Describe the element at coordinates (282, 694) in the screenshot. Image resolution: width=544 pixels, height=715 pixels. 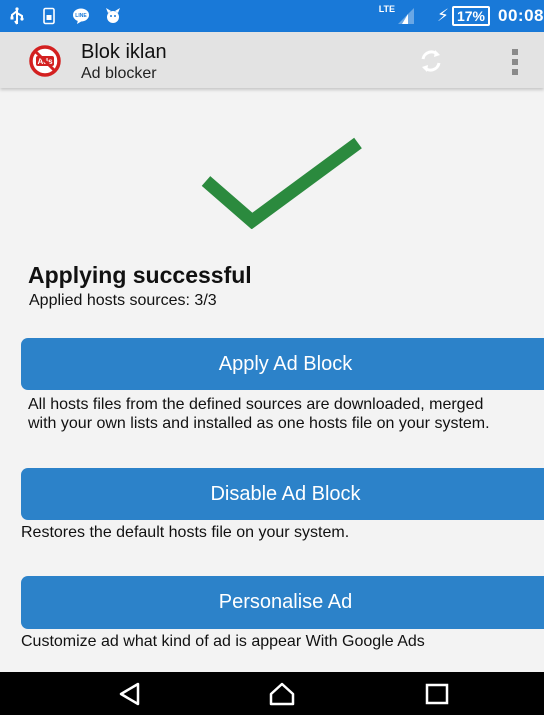
I see `home-icon` at that location.